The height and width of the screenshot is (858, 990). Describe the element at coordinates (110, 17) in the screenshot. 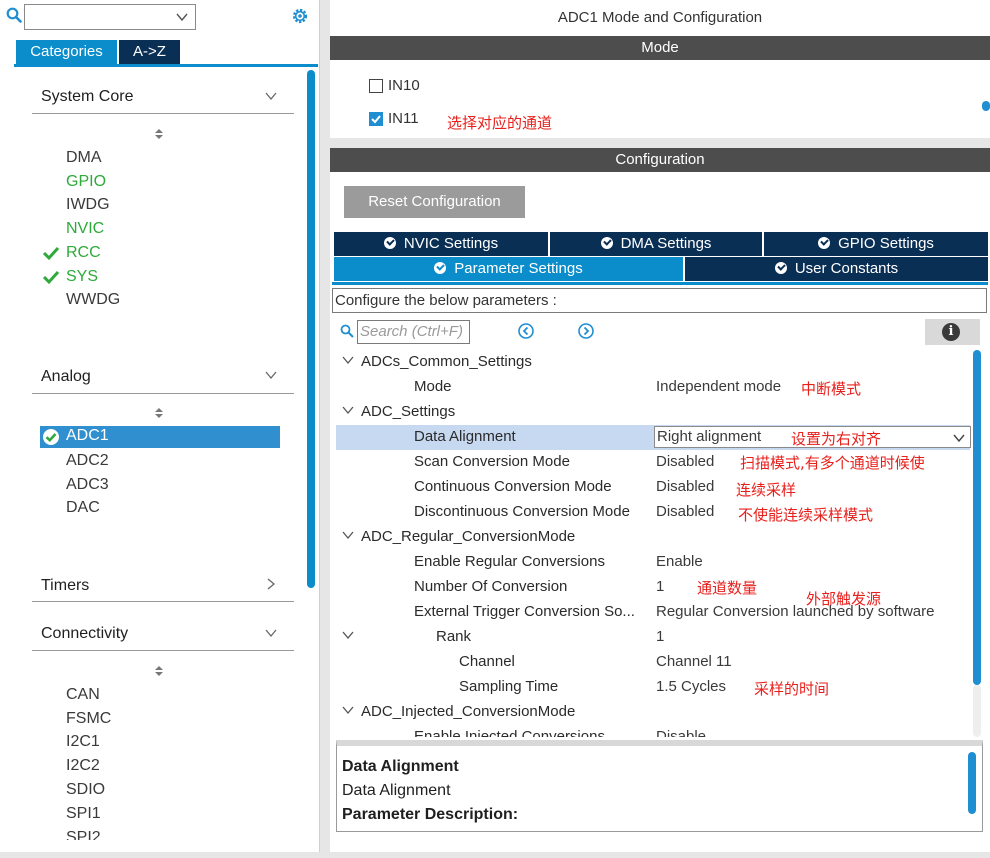

I see `search-combo-input` at that location.